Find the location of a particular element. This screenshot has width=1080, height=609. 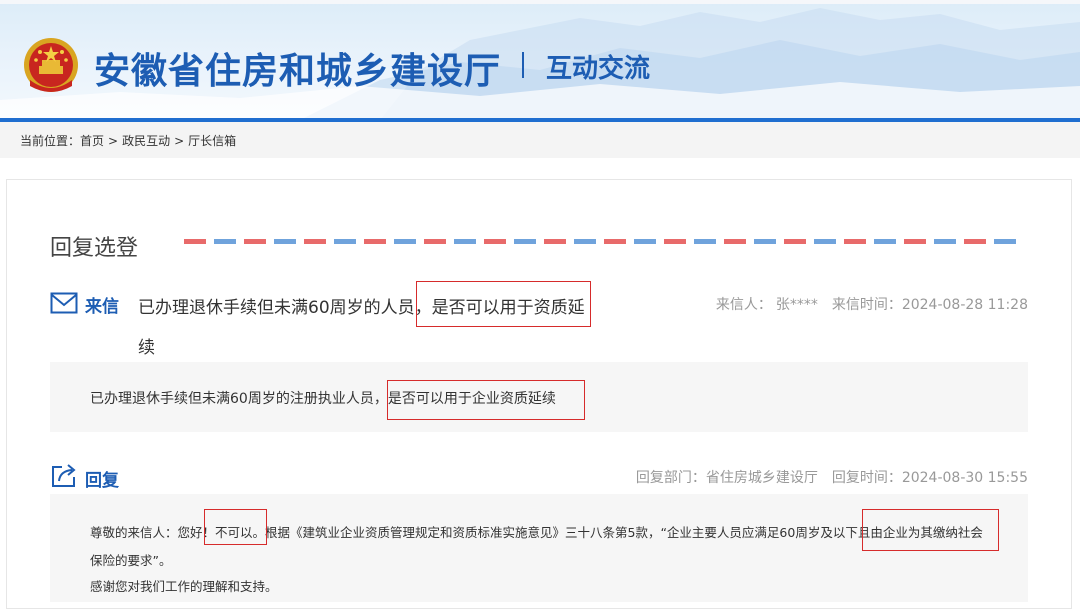

sender-label: 来信人： is located at coordinates (743, 305).